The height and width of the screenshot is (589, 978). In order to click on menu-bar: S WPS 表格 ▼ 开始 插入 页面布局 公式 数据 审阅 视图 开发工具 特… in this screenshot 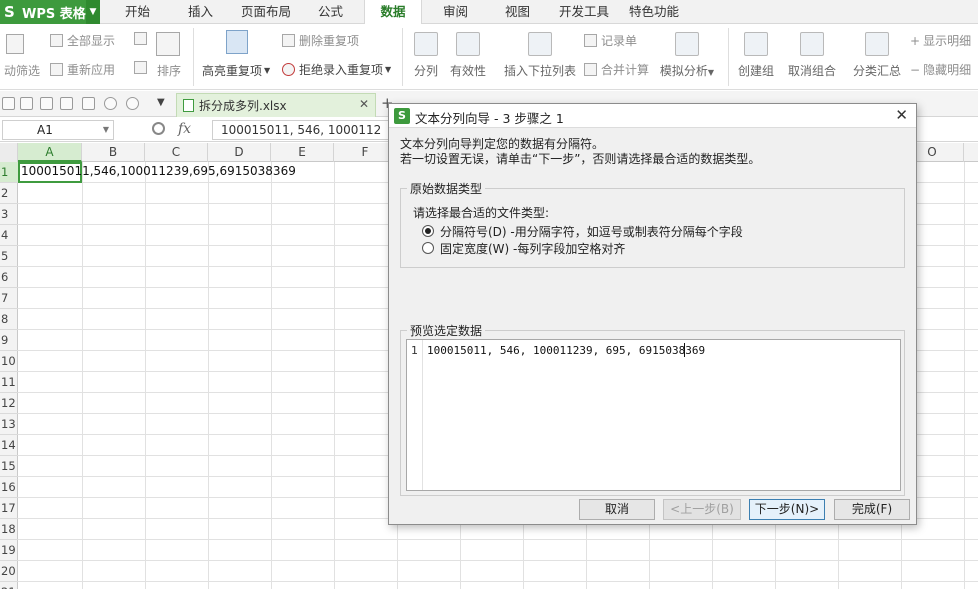, I will do `click(489, 12)`.